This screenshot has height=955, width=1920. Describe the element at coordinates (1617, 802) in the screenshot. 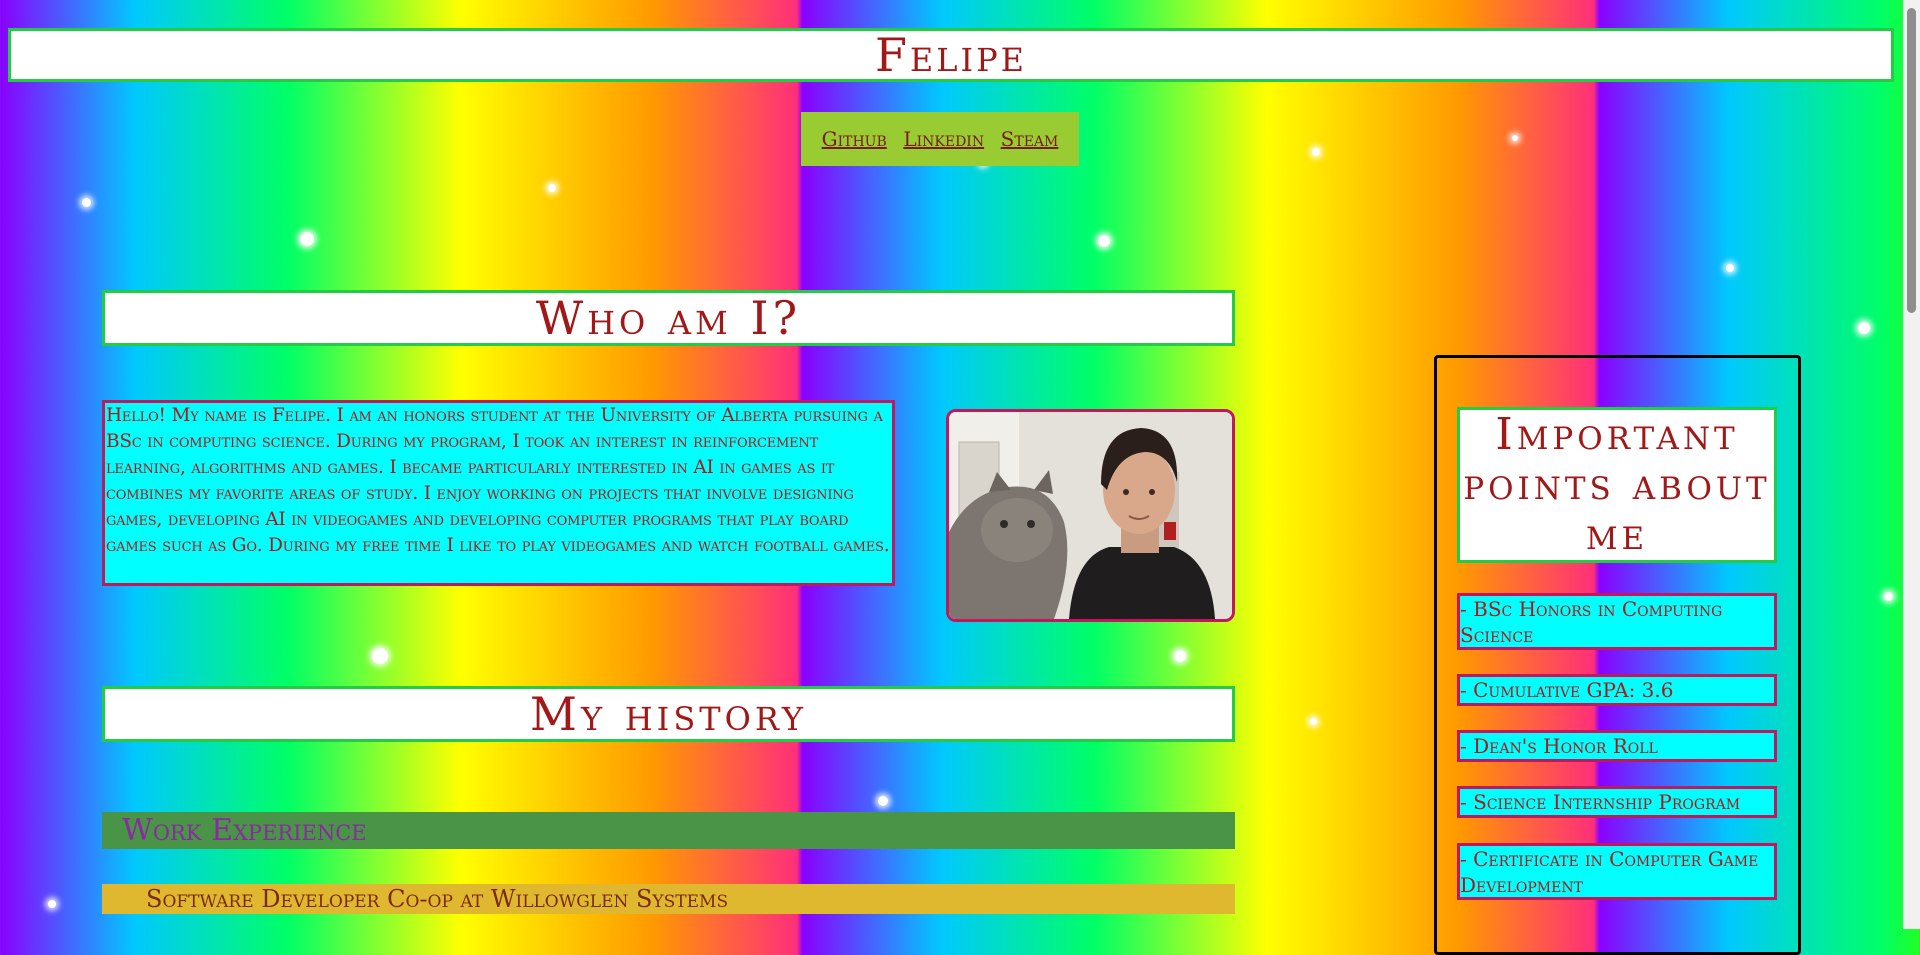

I see `point-item: - Science Internship Program` at that location.